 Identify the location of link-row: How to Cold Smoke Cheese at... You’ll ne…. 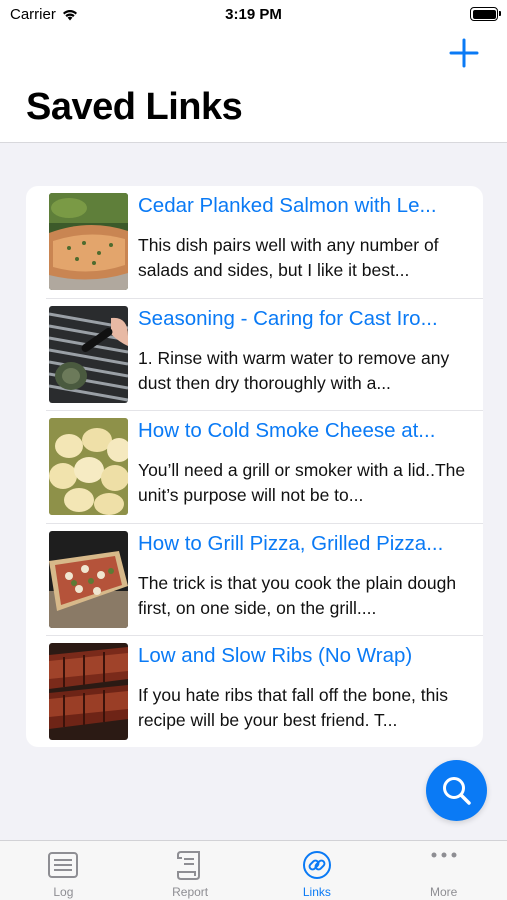
(254, 467).